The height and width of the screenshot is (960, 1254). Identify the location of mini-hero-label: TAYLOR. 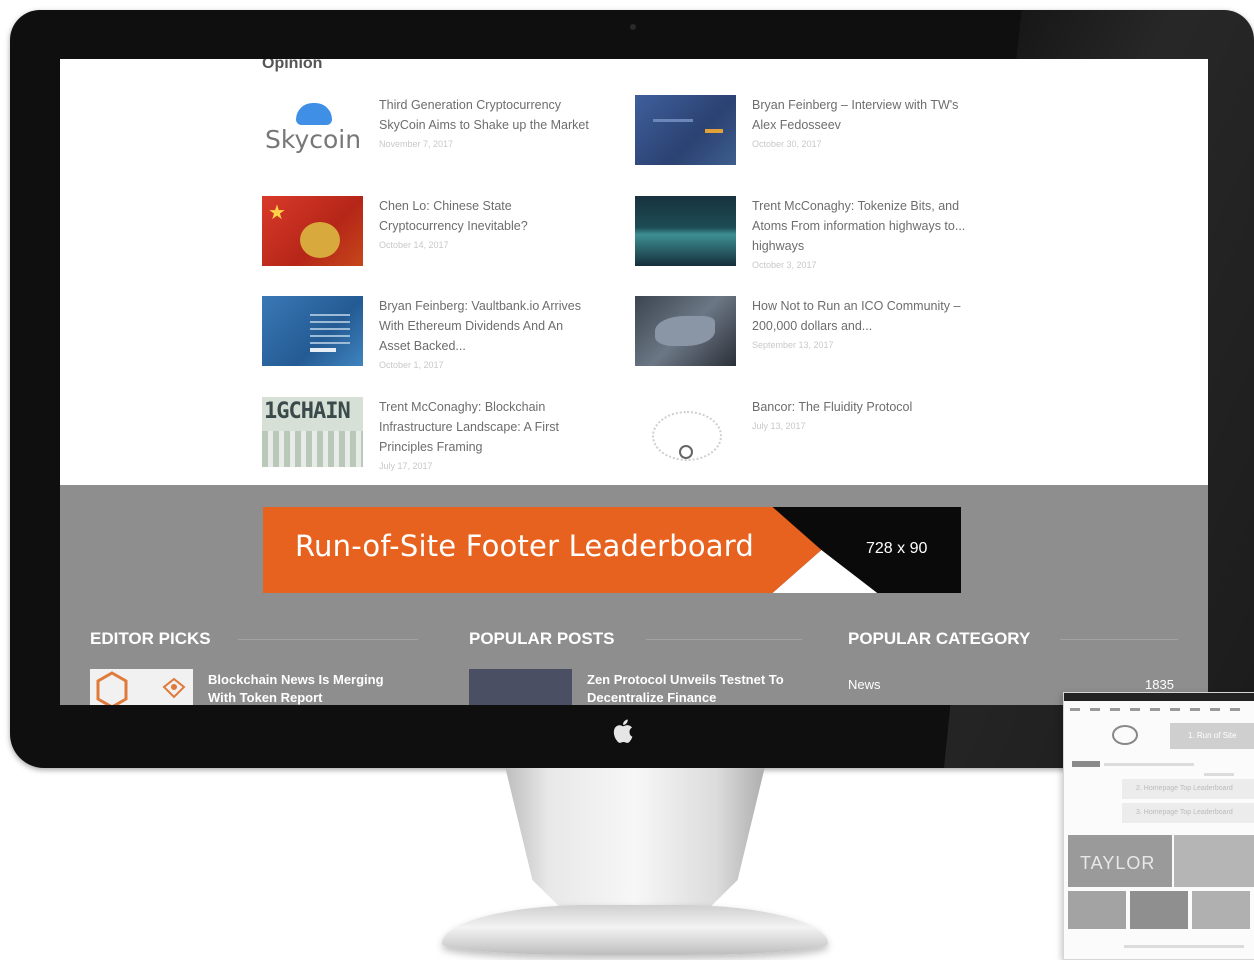
(1118, 863).